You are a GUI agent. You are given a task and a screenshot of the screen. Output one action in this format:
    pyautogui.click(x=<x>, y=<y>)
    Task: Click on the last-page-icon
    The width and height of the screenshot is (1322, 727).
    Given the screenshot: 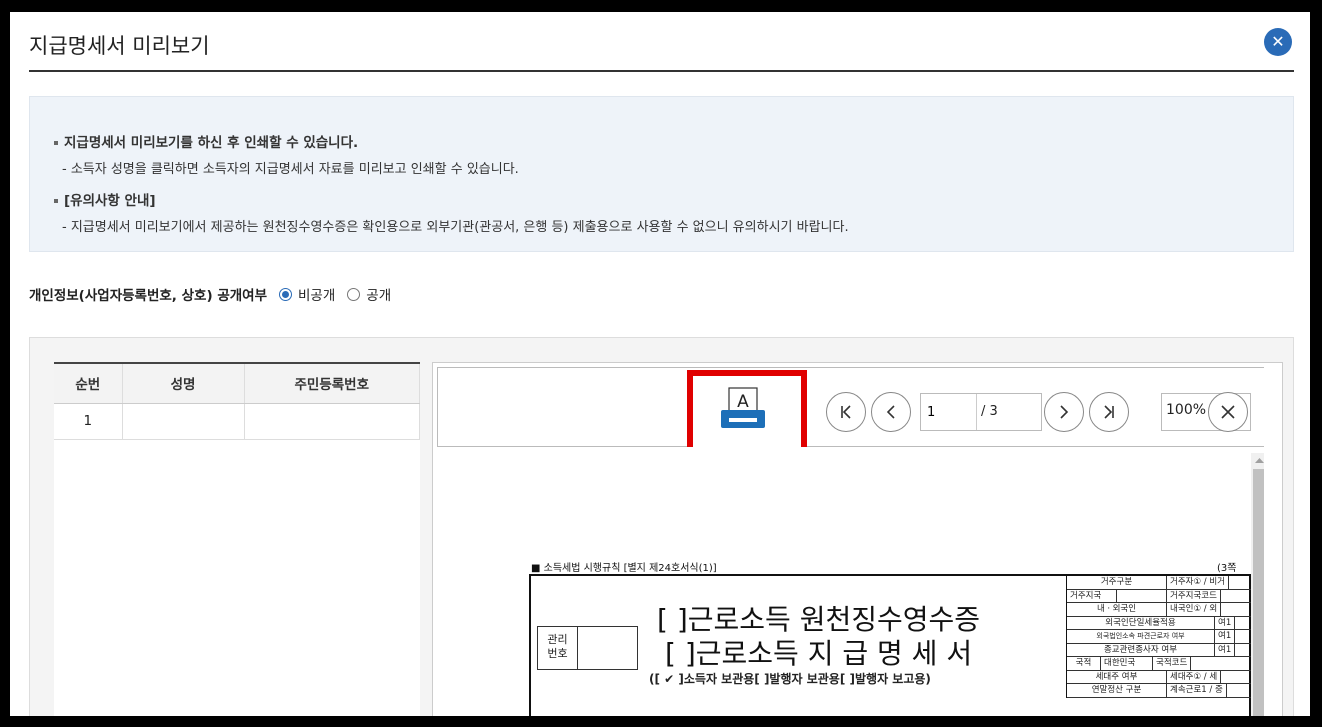 What is the action you would take?
    pyautogui.click(x=1109, y=412)
    